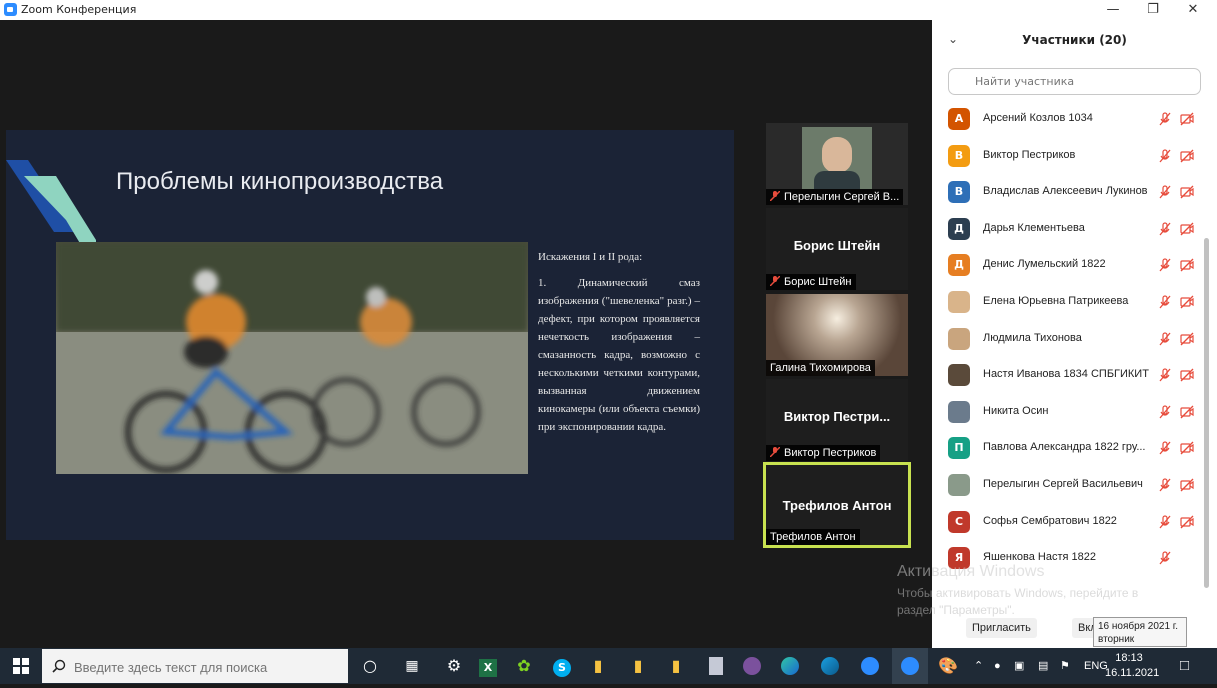  What do you see at coordinates (209, 667) in the screenshot?
I see `taskbar-search-input` at bounding box center [209, 667].